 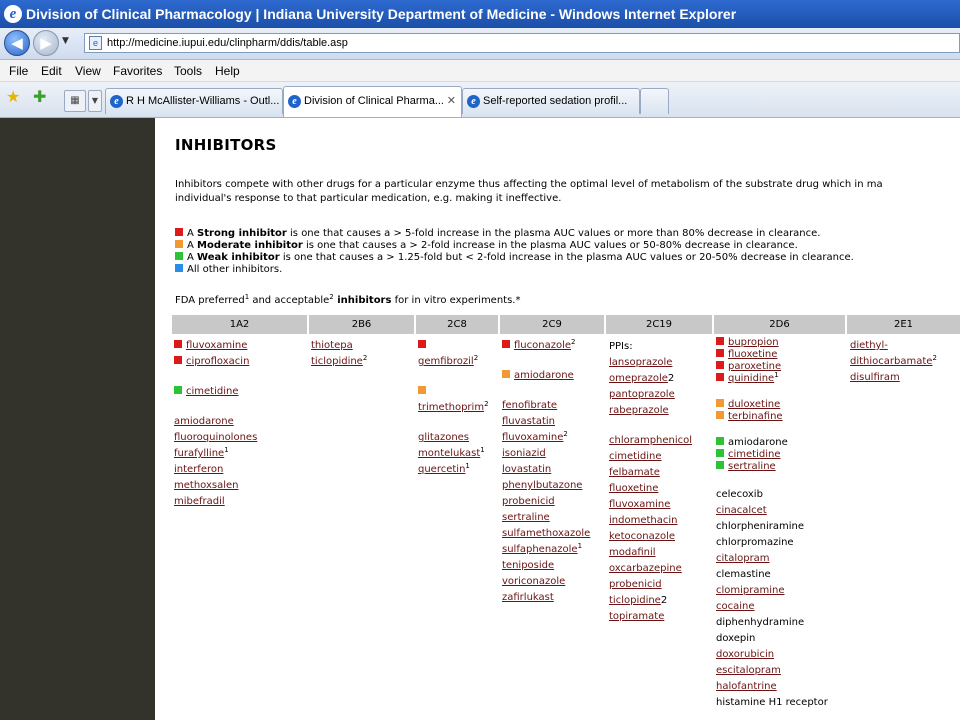 What do you see at coordinates (754, 404) in the screenshot?
I see `drug-link: duloxetine` at bounding box center [754, 404].